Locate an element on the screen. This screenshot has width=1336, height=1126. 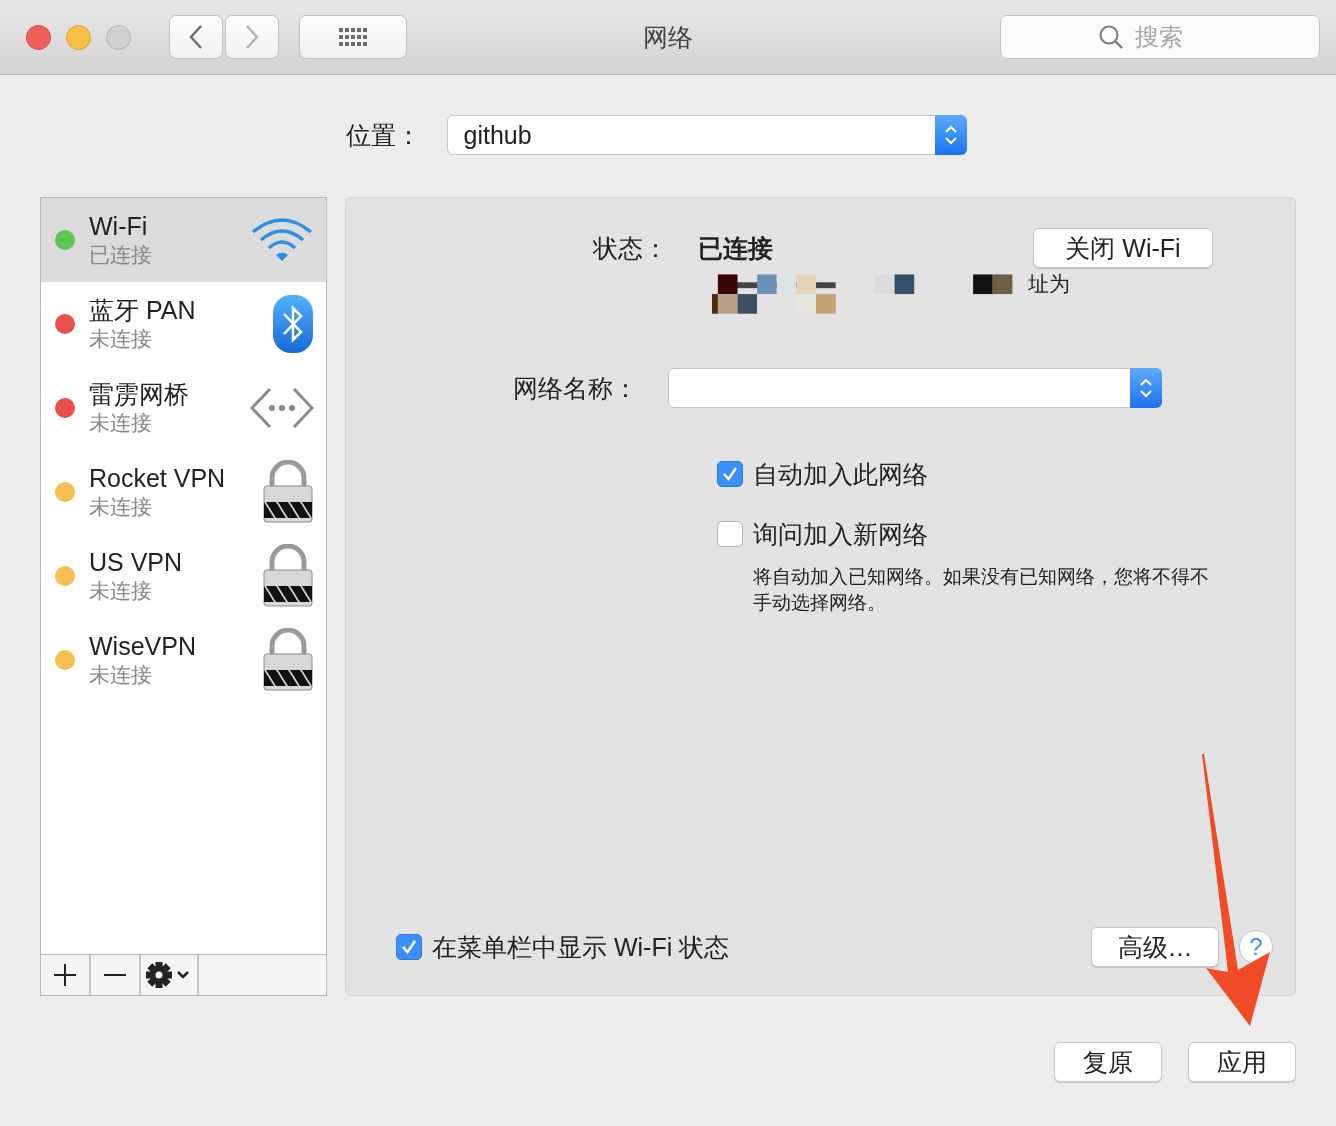
checkbox-label: 在菜单栏中显示 Wi-Fi 状态 is located at coordinates (581, 947).